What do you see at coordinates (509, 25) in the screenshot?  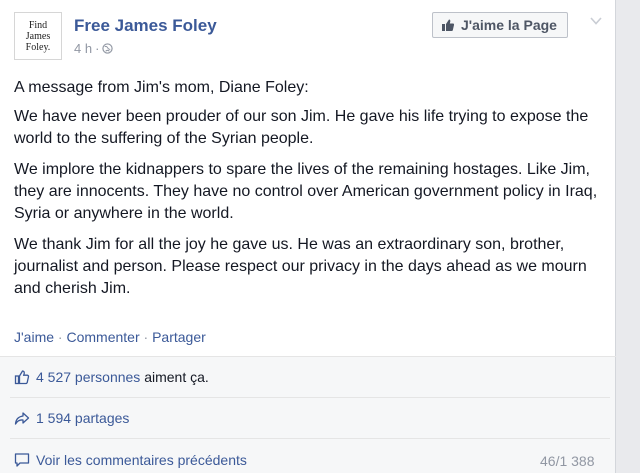 I see `like-page-label: J'aime la Page` at bounding box center [509, 25].